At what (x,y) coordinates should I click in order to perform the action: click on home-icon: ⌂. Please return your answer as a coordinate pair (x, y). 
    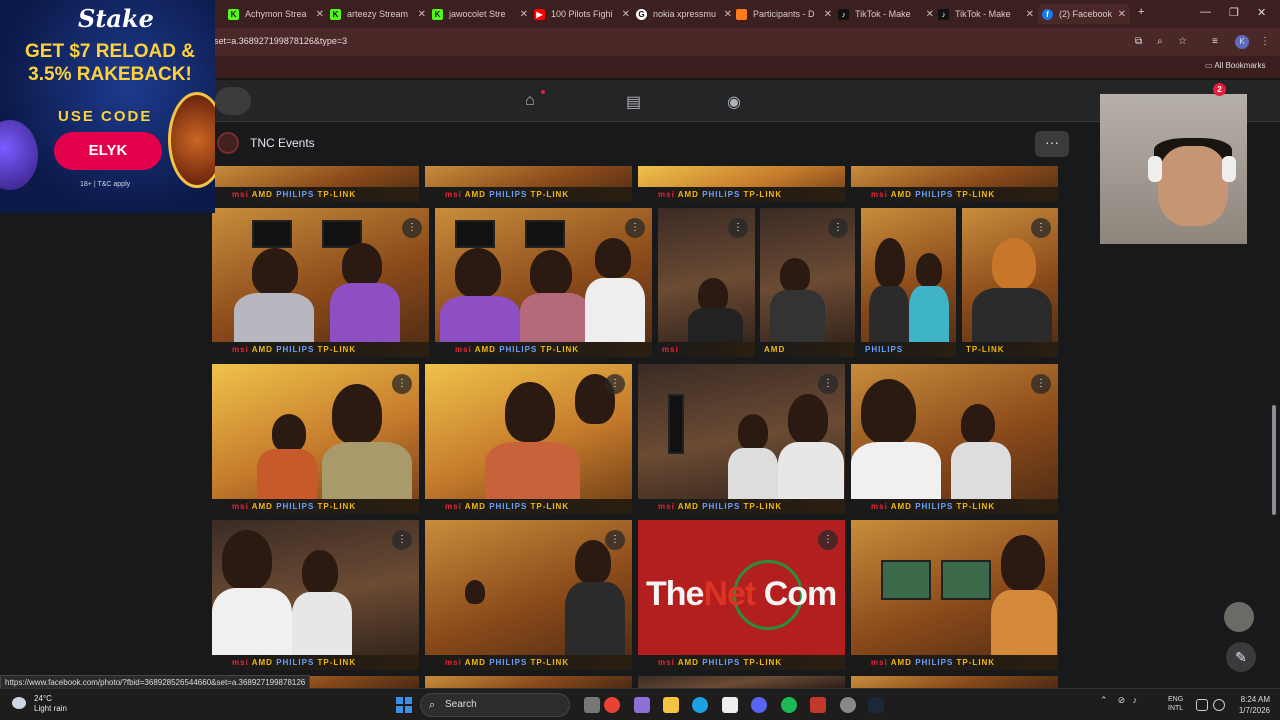
    Looking at the image, I should click on (534, 101).